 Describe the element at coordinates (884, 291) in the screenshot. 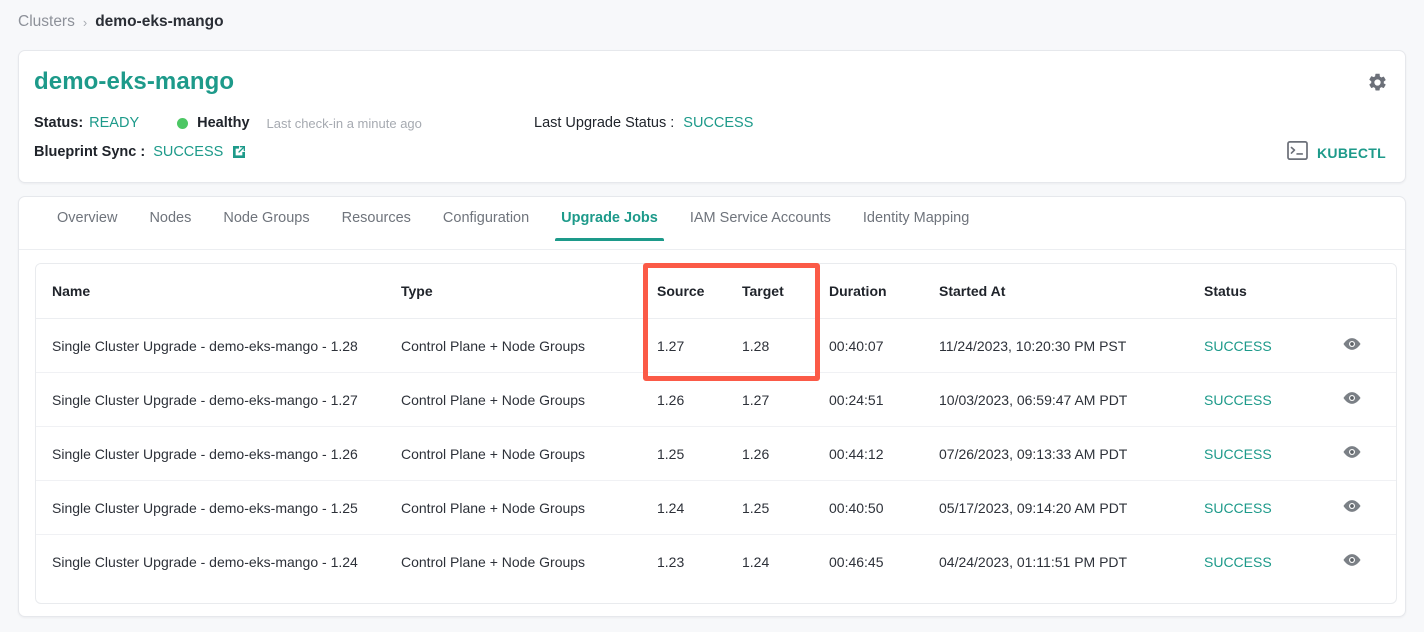

I see `column-header-duration: Duration` at that location.